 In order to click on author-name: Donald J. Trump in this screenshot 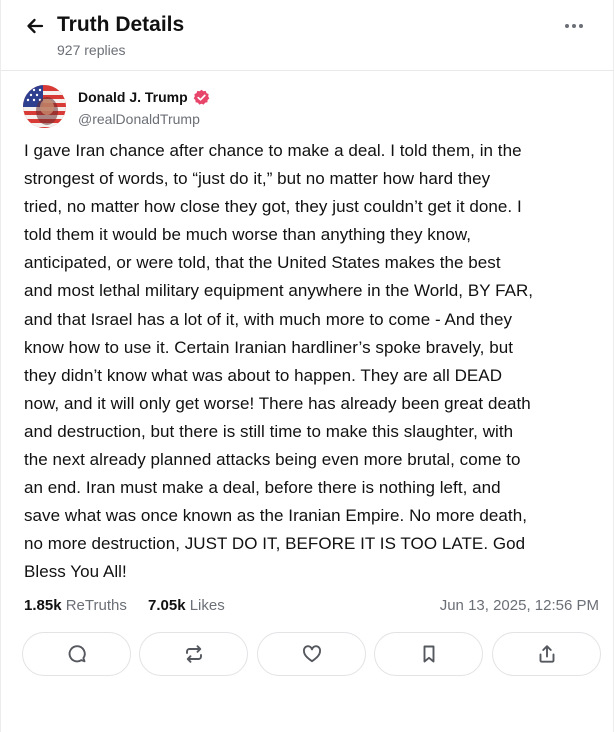, I will do `click(144, 97)`.